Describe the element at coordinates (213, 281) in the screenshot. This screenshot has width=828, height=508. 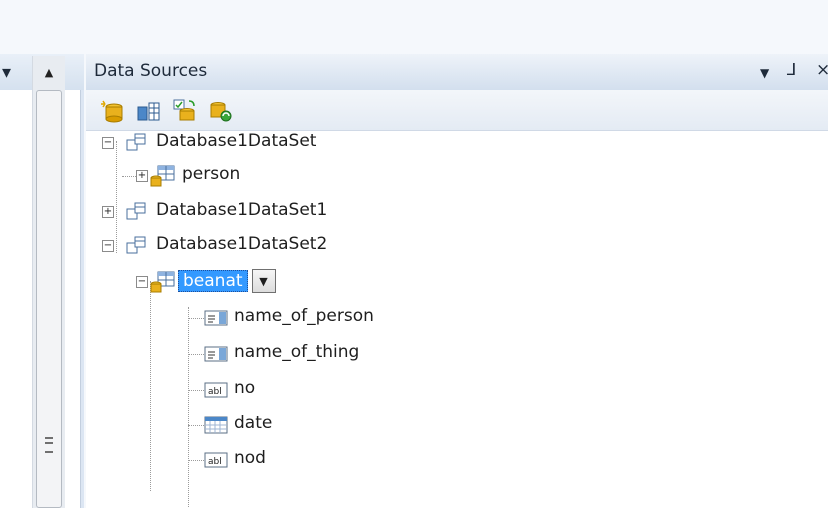
I see `node-label-selected: beanat` at that location.